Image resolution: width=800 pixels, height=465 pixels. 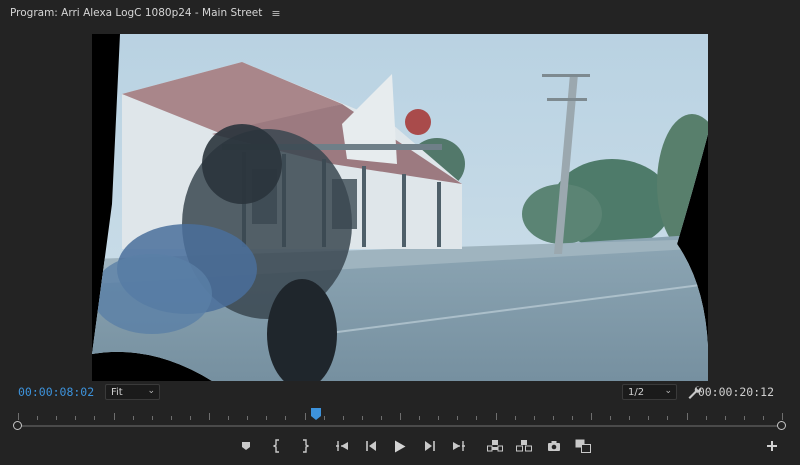 I want to click on button-editor-button, so click(x=772, y=446).